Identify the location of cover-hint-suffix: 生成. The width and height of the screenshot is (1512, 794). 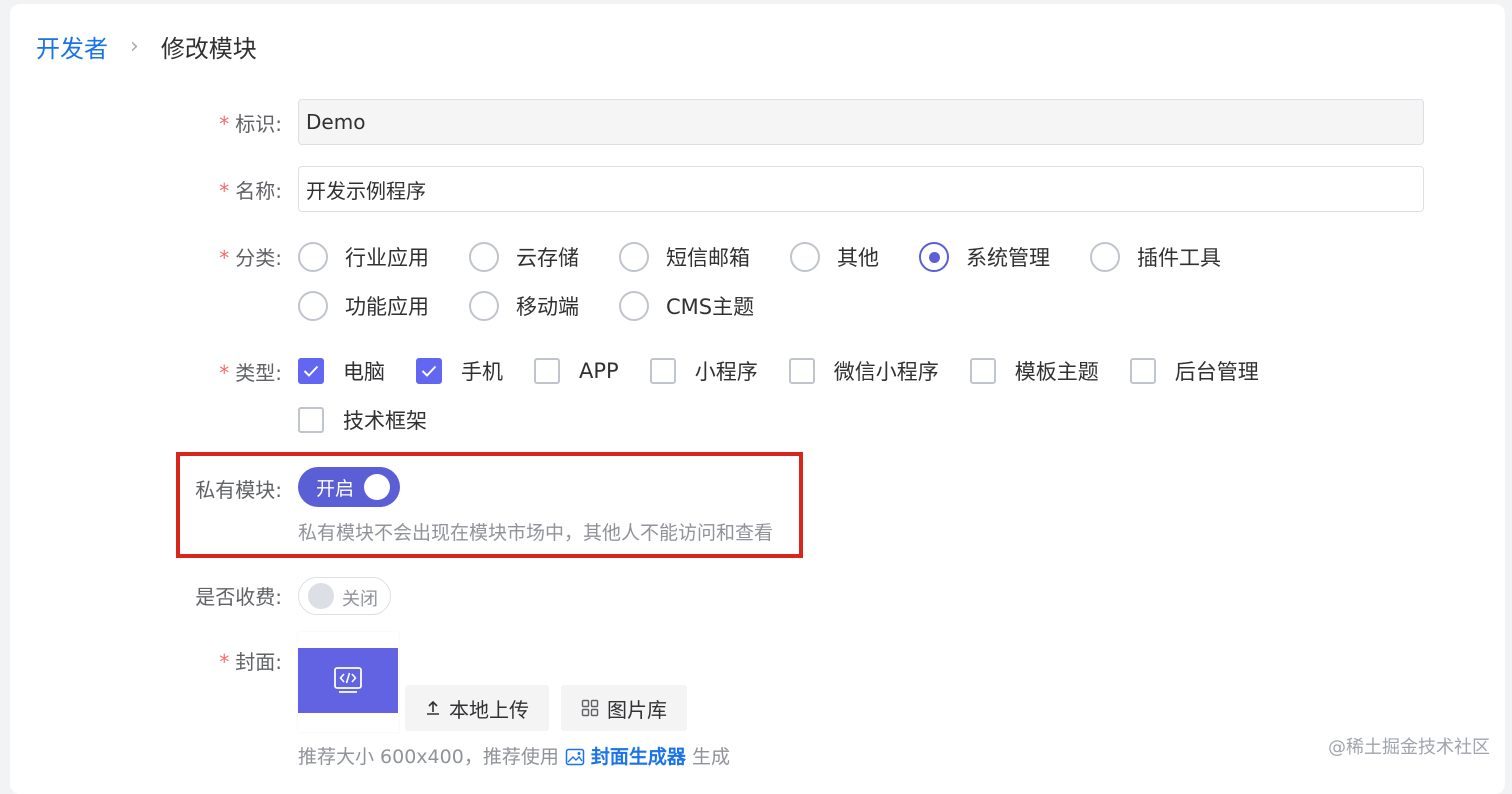
(710, 757).